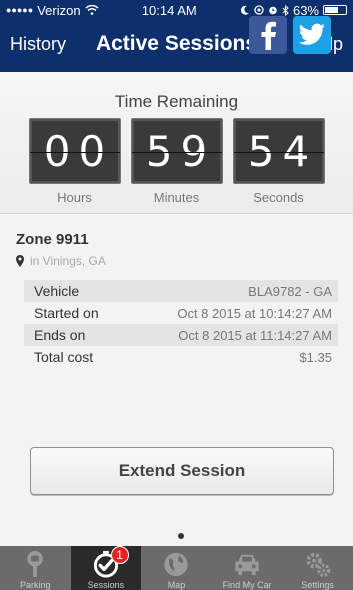 The width and height of the screenshot is (353, 590). Describe the element at coordinates (57, 291) in the screenshot. I see `detail-key: Vehicle` at that location.